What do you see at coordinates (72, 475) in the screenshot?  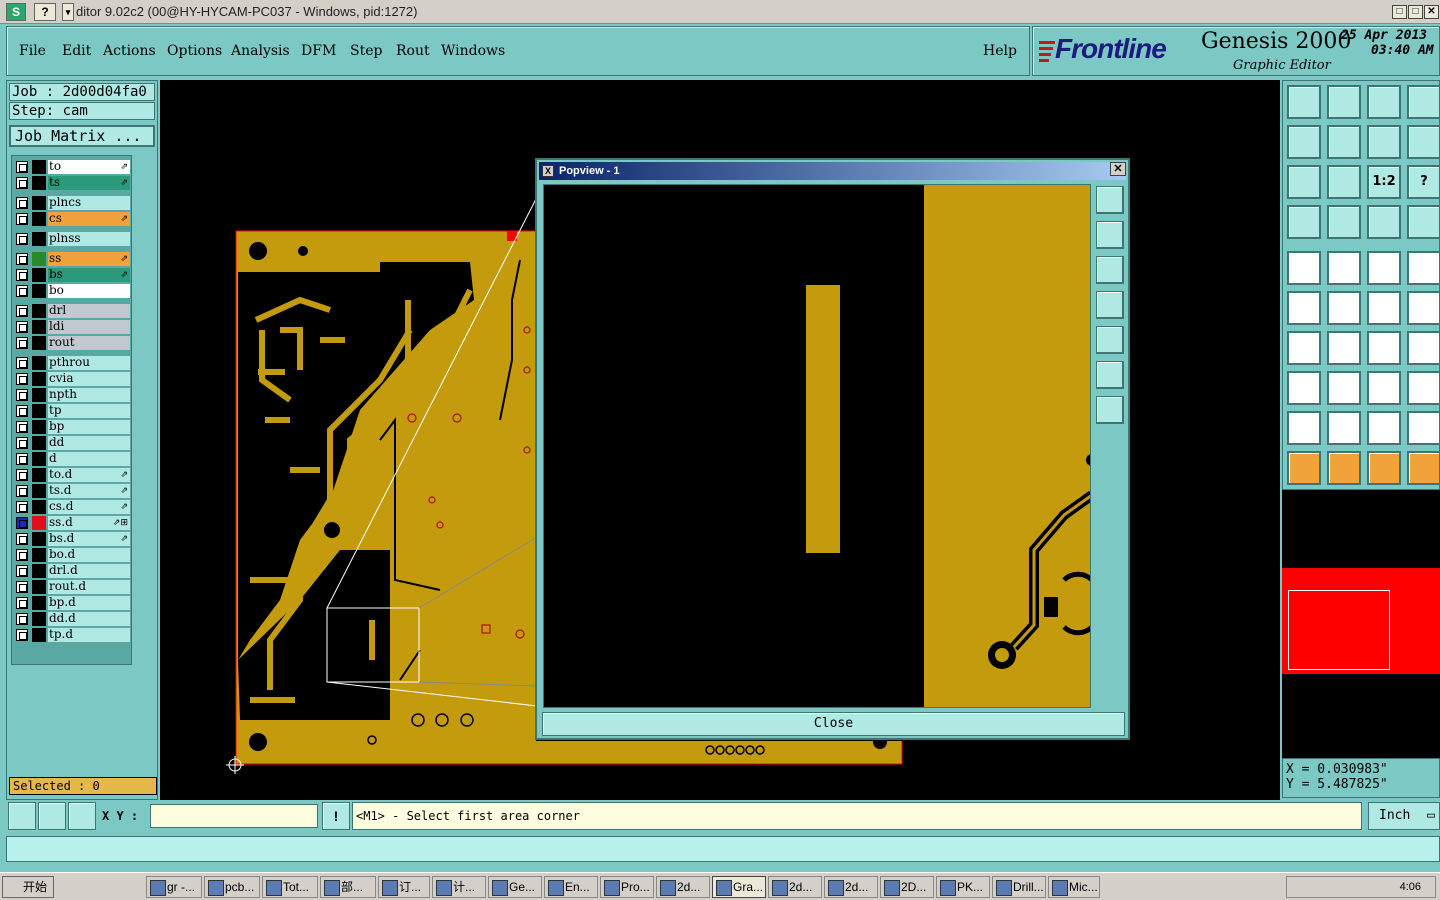 I see `layer-row-to-d: to.d ⇗` at bounding box center [72, 475].